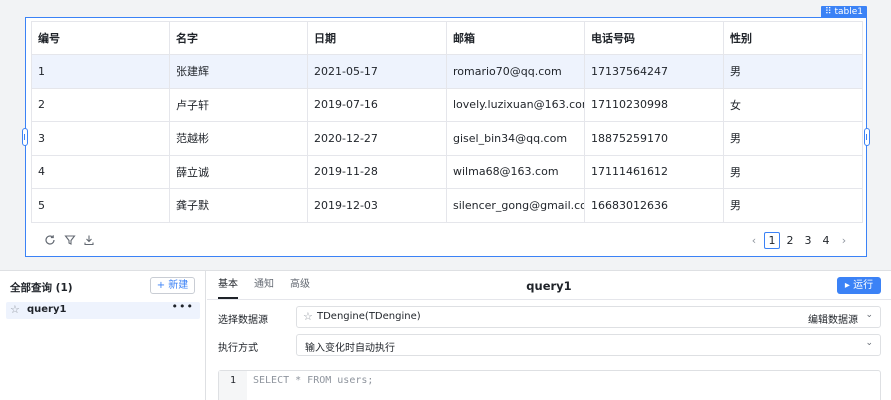 The height and width of the screenshot is (400, 891). What do you see at coordinates (549, 299) in the screenshot?
I see `tab-divider` at bounding box center [549, 299].